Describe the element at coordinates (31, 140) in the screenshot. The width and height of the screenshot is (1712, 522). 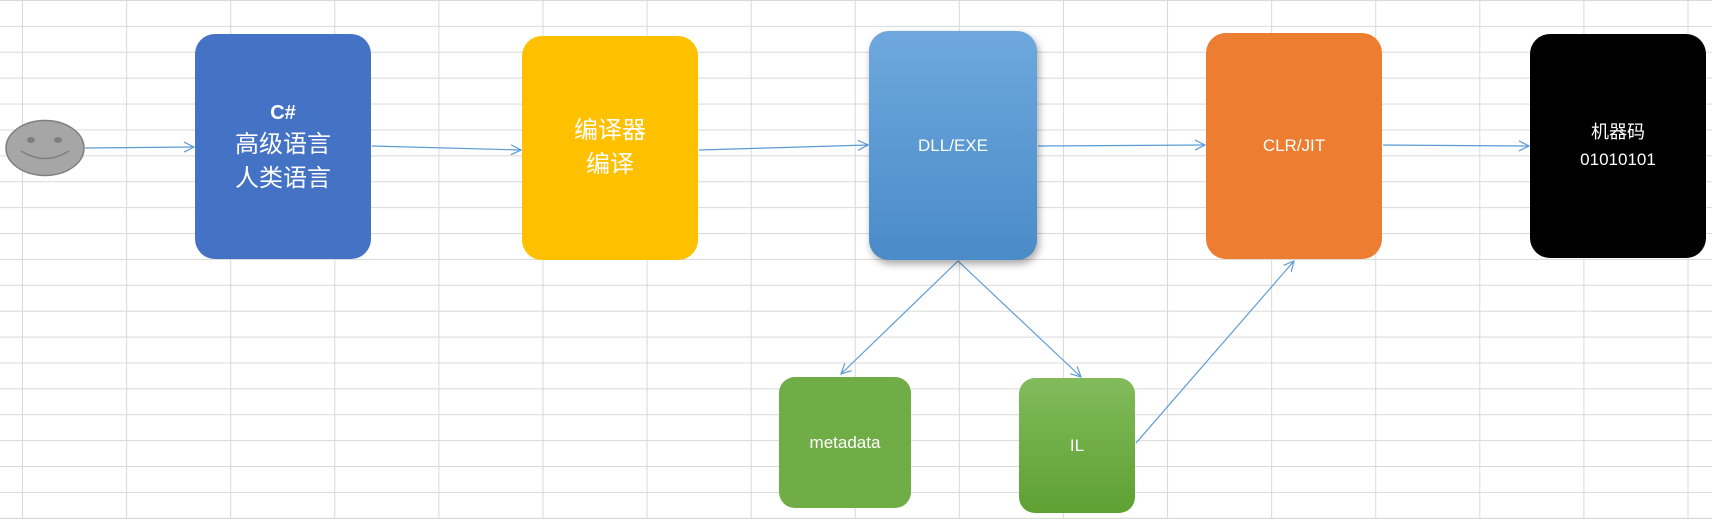
I see `left-eye` at that location.